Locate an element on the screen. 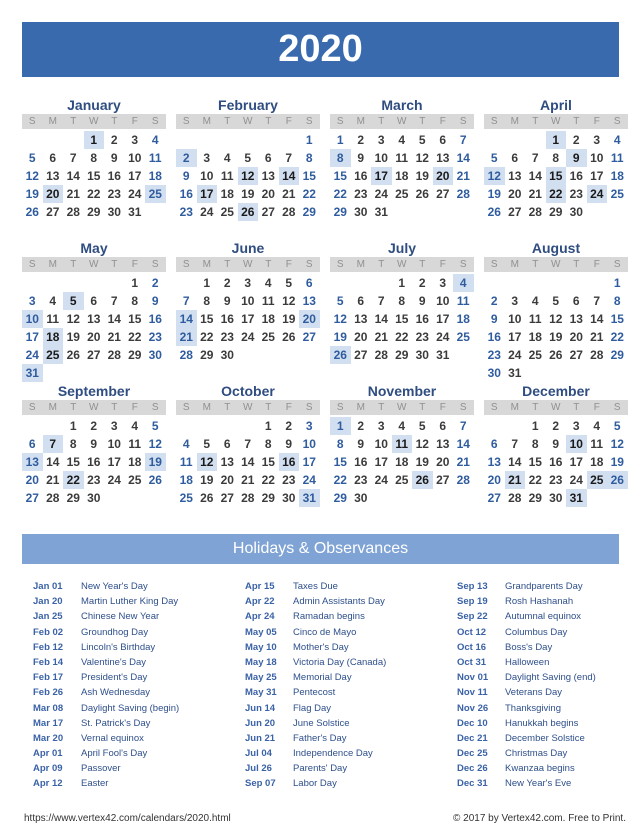  holiday-item: May 18 Victoria Day (Canada) is located at coordinates (315, 662).